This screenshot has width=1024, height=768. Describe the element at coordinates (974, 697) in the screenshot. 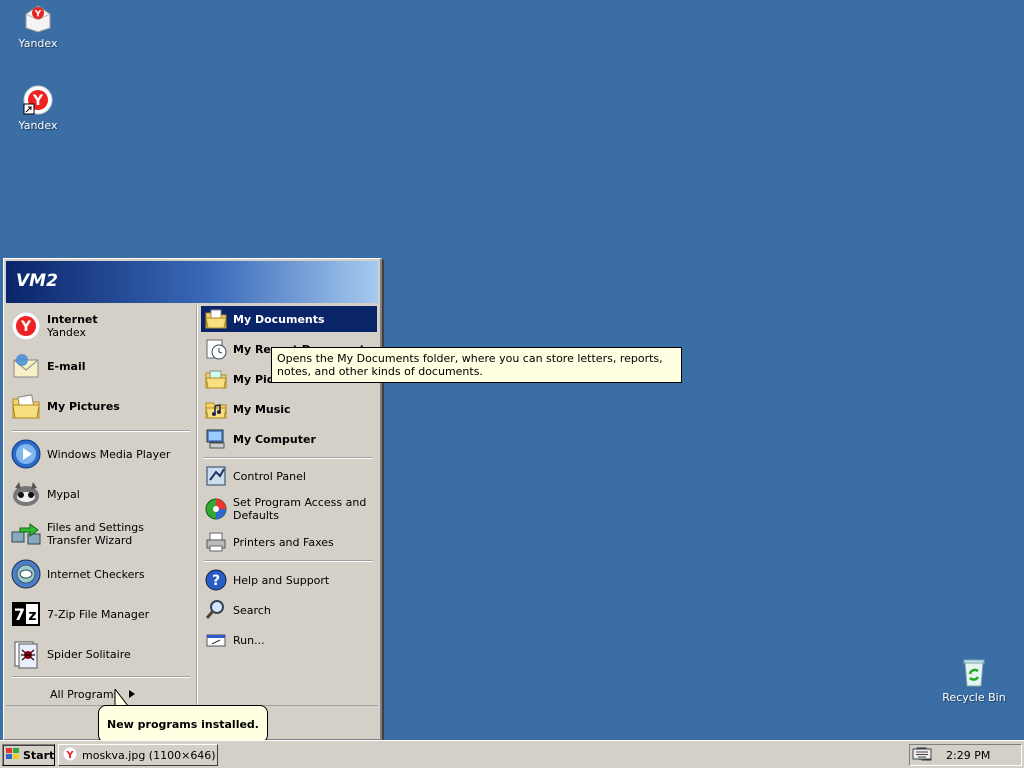

I see `desktop-icon-label: Recycle Bin` at that location.